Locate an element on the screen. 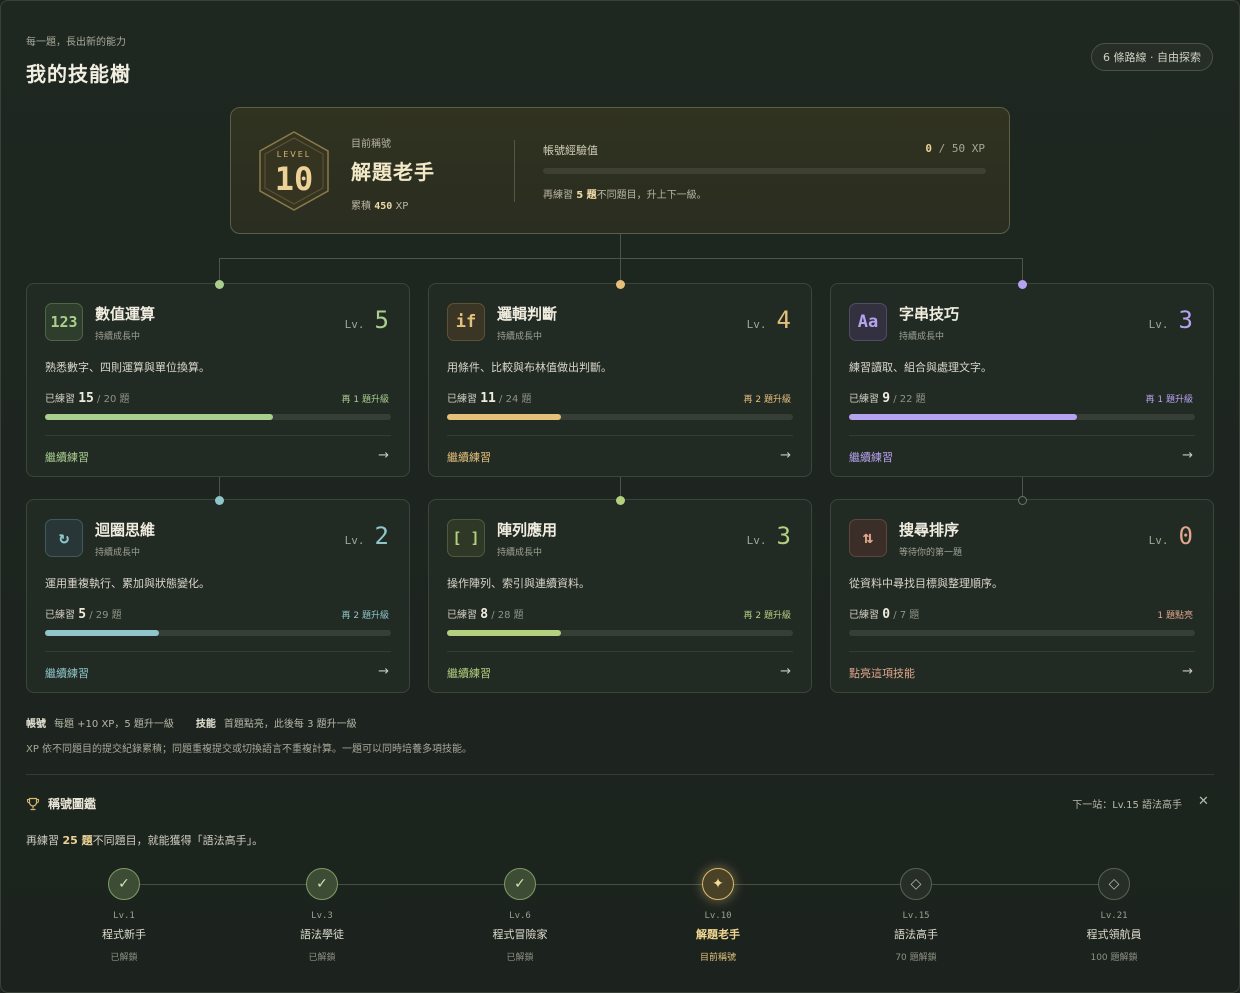 The height and width of the screenshot is (993, 1240). milestone-level: Lv.1 is located at coordinates (124, 916).